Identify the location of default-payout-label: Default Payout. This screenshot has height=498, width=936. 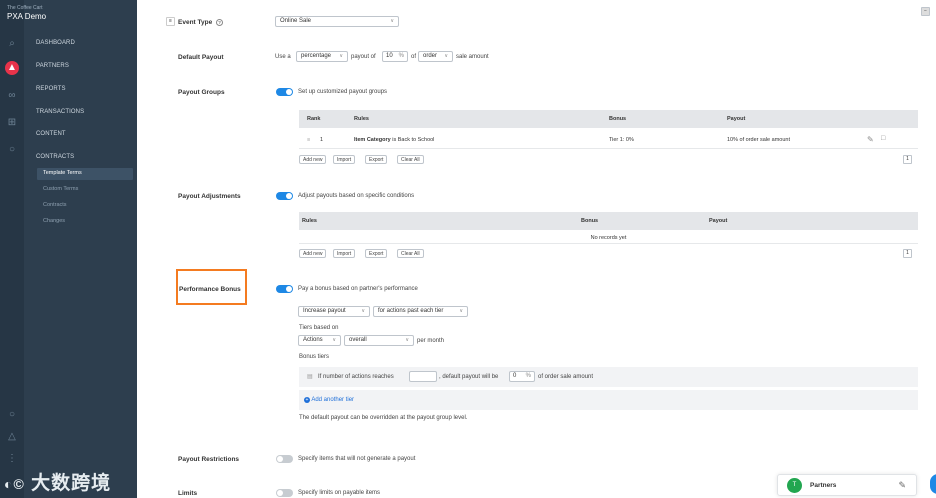
(201, 57).